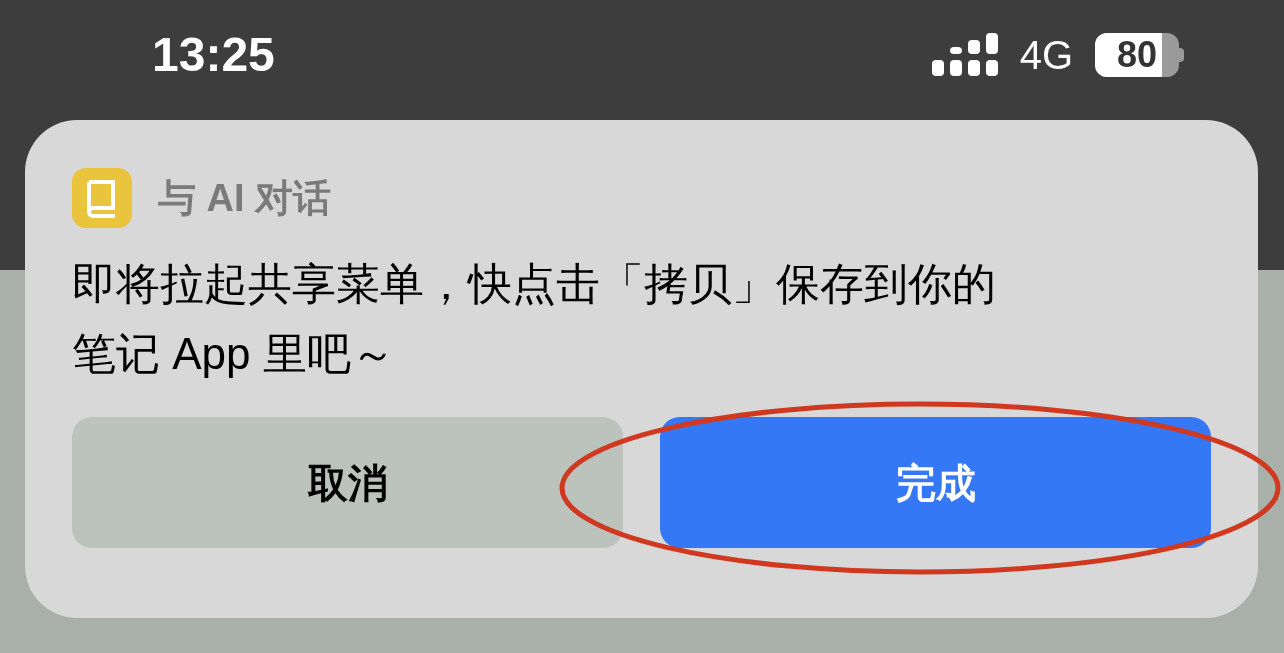 The image size is (1284, 653). I want to click on signal-icon, so click(964, 55).